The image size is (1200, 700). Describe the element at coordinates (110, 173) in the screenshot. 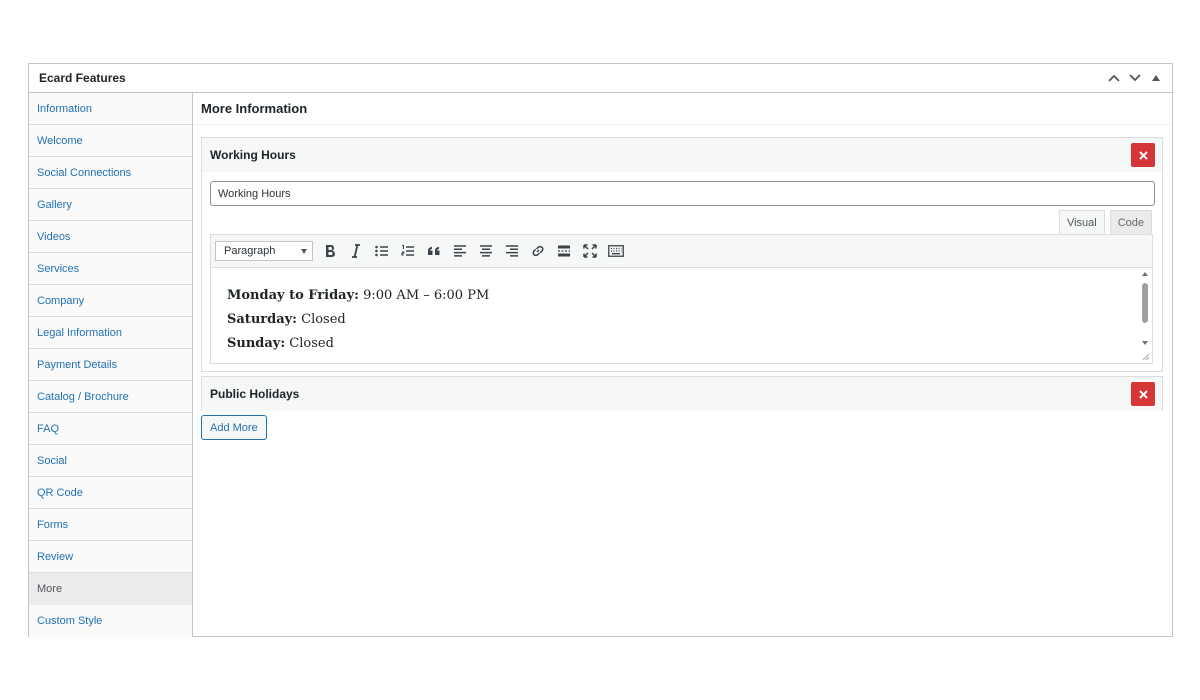

I see `sidebar-item-social-connections: Social Connections` at that location.